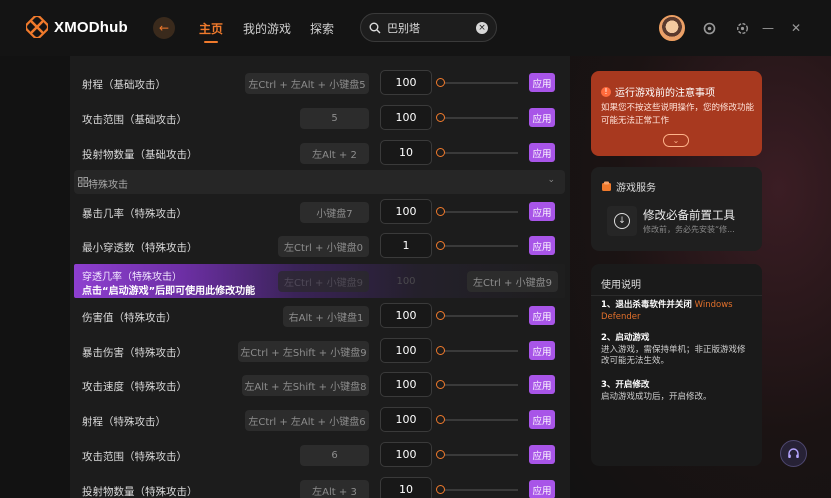  What do you see at coordinates (665, 93) in the screenshot?
I see `warning-title: 运行游戏前的注意事项` at bounding box center [665, 93].